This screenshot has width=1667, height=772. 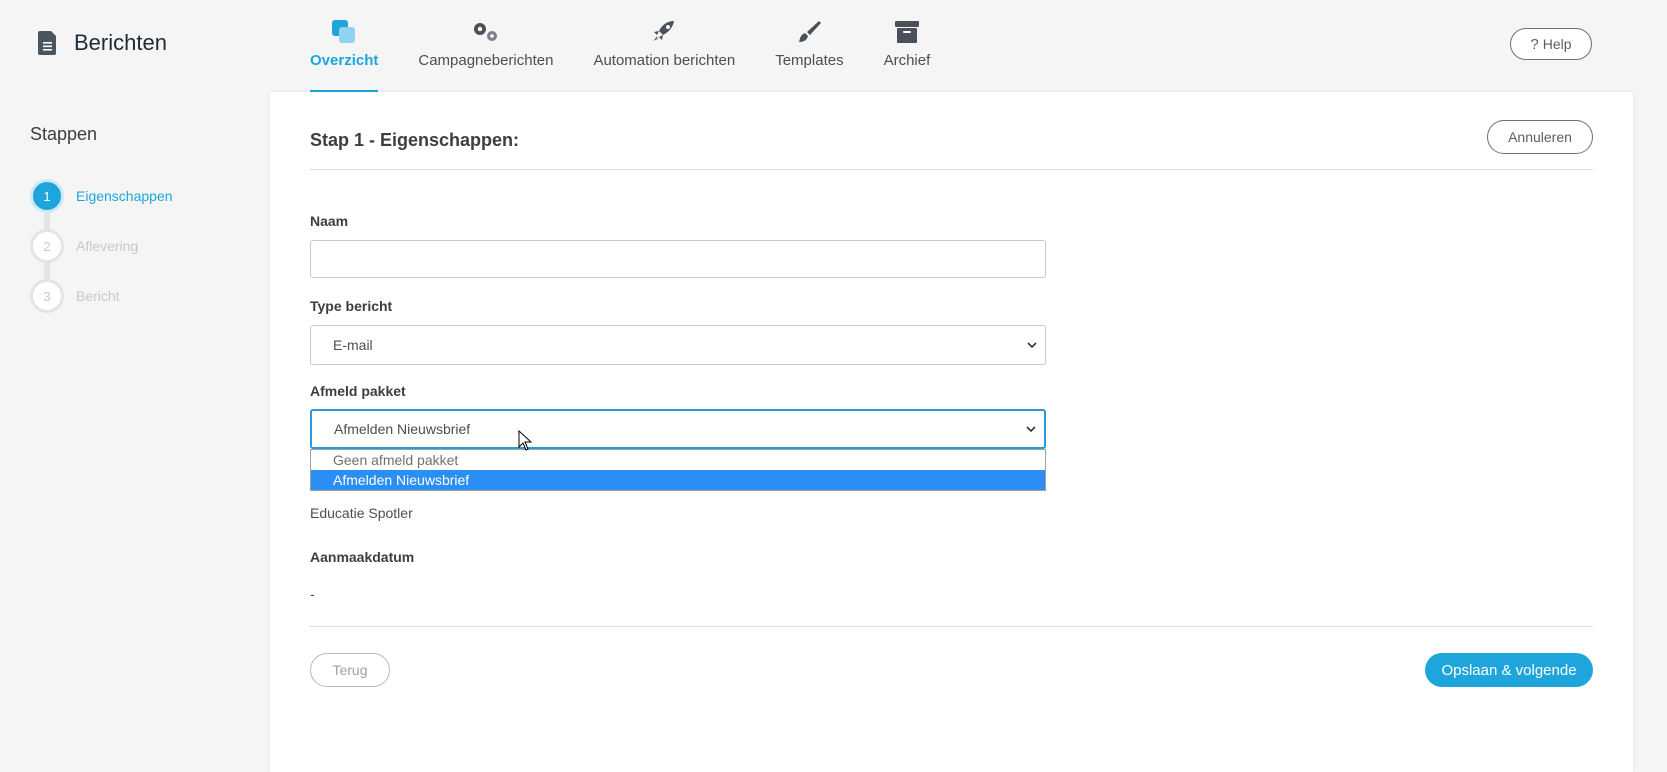 I want to click on step-aflevering: 2 Aflevering, so click(x=140, y=246).